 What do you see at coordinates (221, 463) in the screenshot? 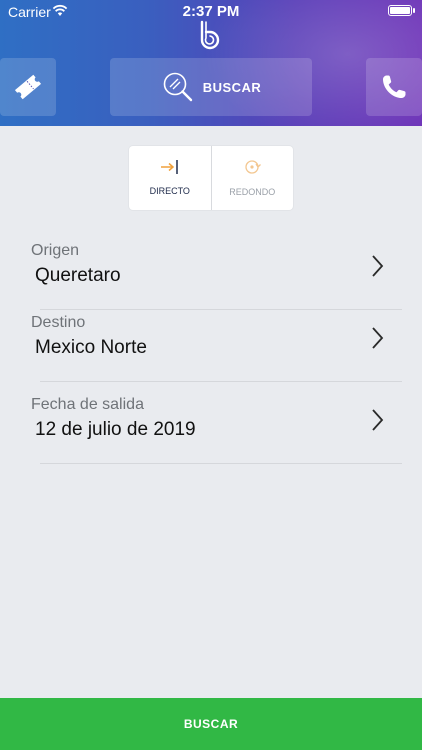
I see `divider` at bounding box center [221, 463].